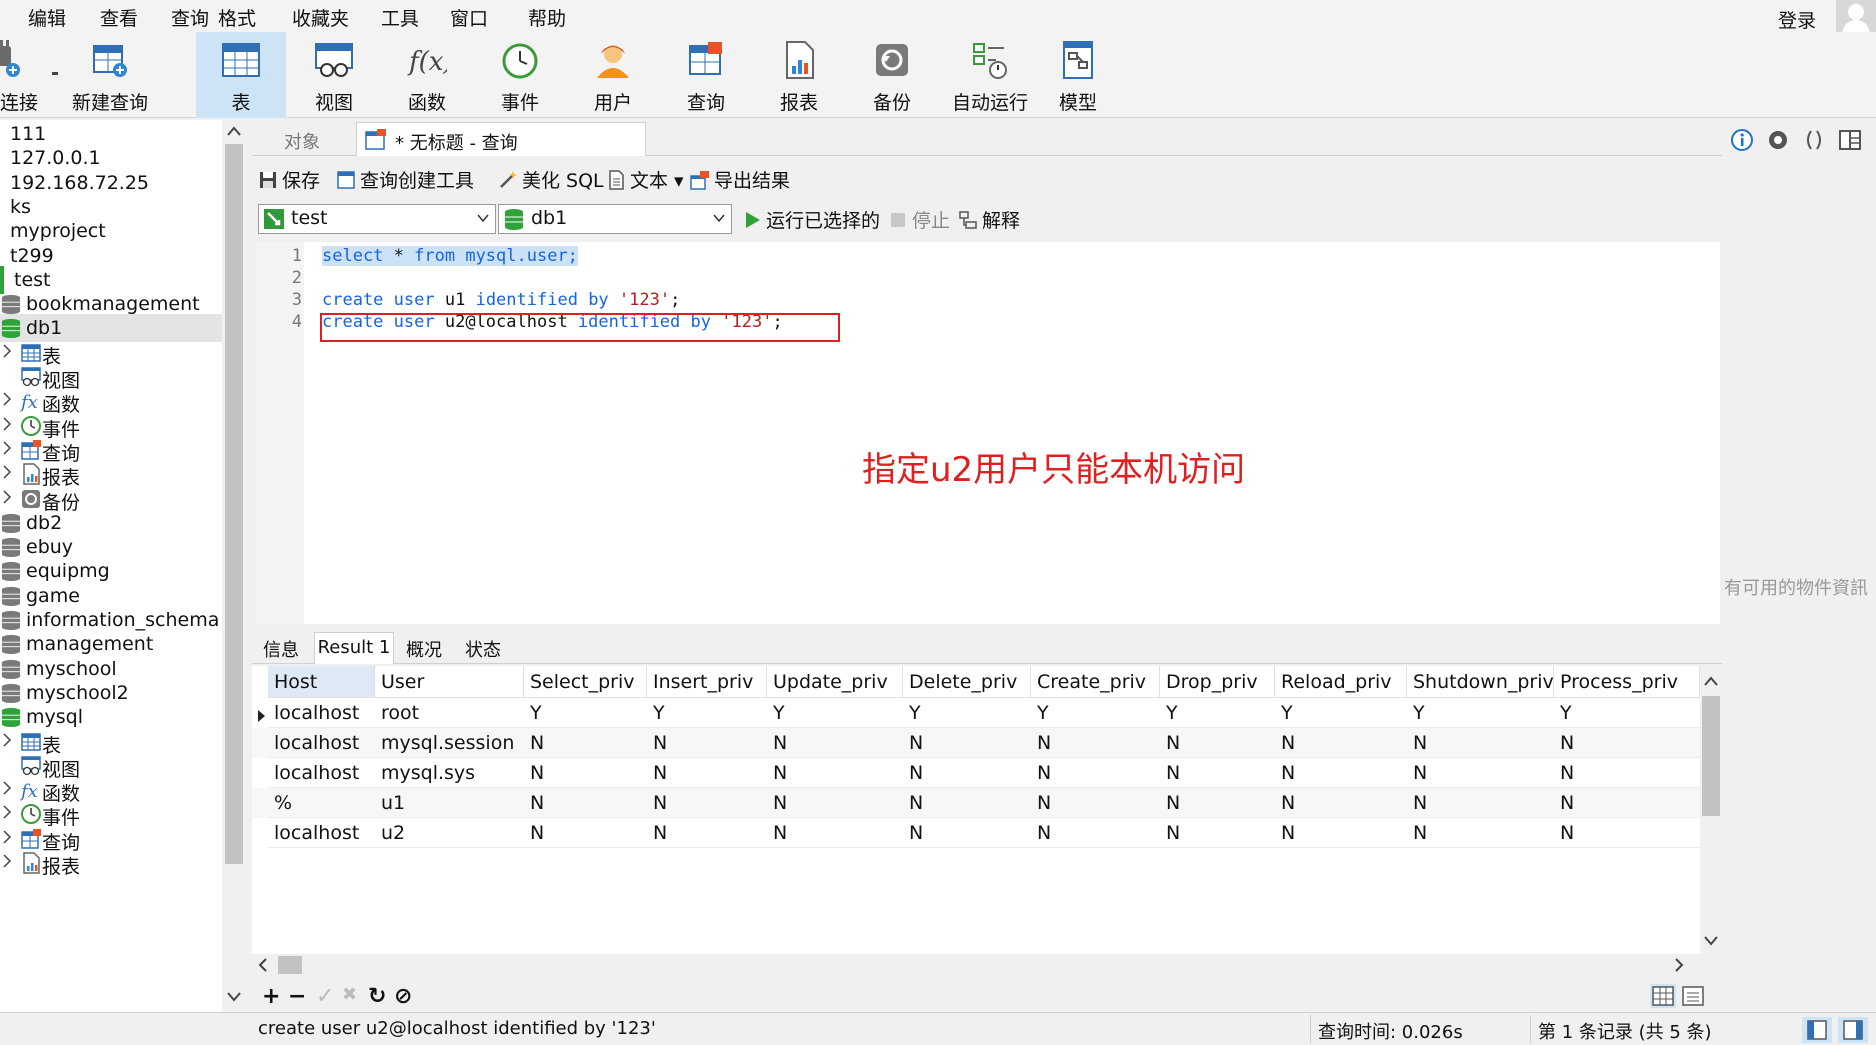  I want to click on column-header-insert-priv: Insert_priv, so click(707, 682).